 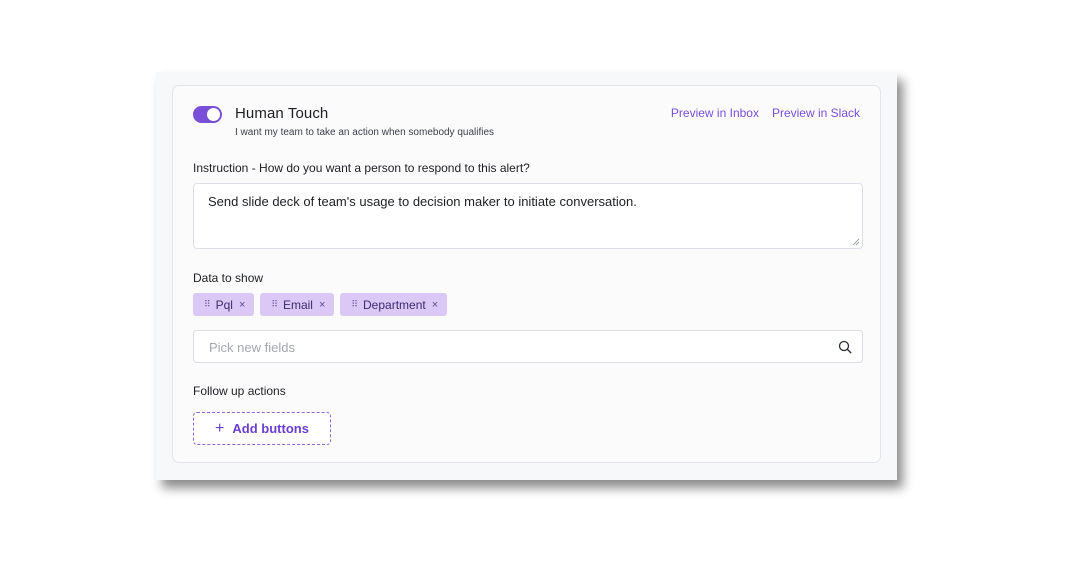 I want to click on chip-email: ⠿ Email ×, so click(x=297, y=304).